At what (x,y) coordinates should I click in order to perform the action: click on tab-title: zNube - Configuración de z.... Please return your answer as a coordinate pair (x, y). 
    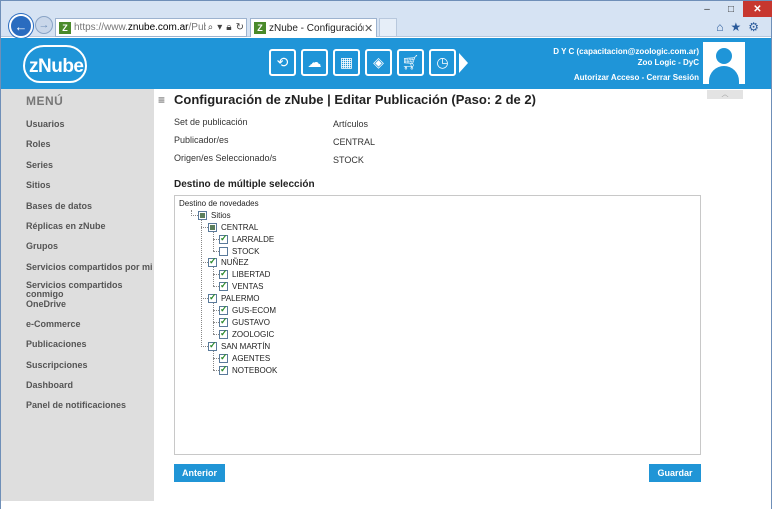
    Looking at the image, I should click on (316, 28).